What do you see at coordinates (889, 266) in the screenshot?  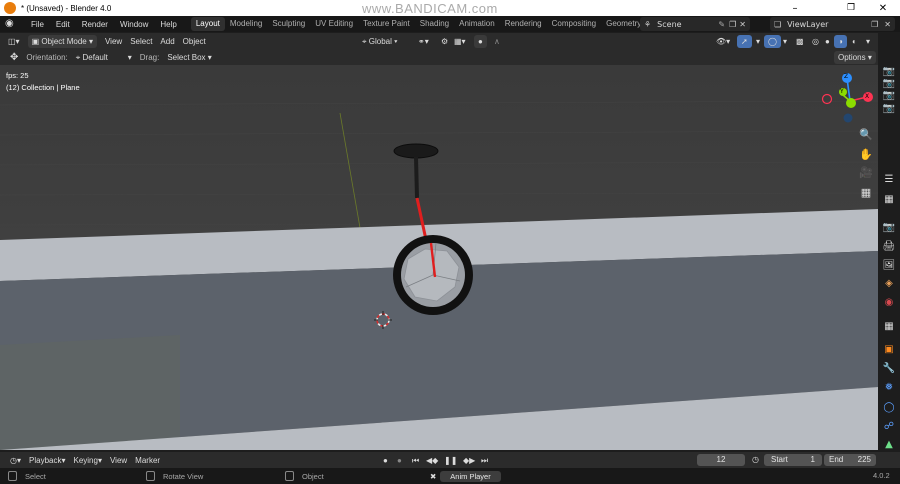 I see `view-layer-properties-icon: 🖼` at bounding box center [889, 266].